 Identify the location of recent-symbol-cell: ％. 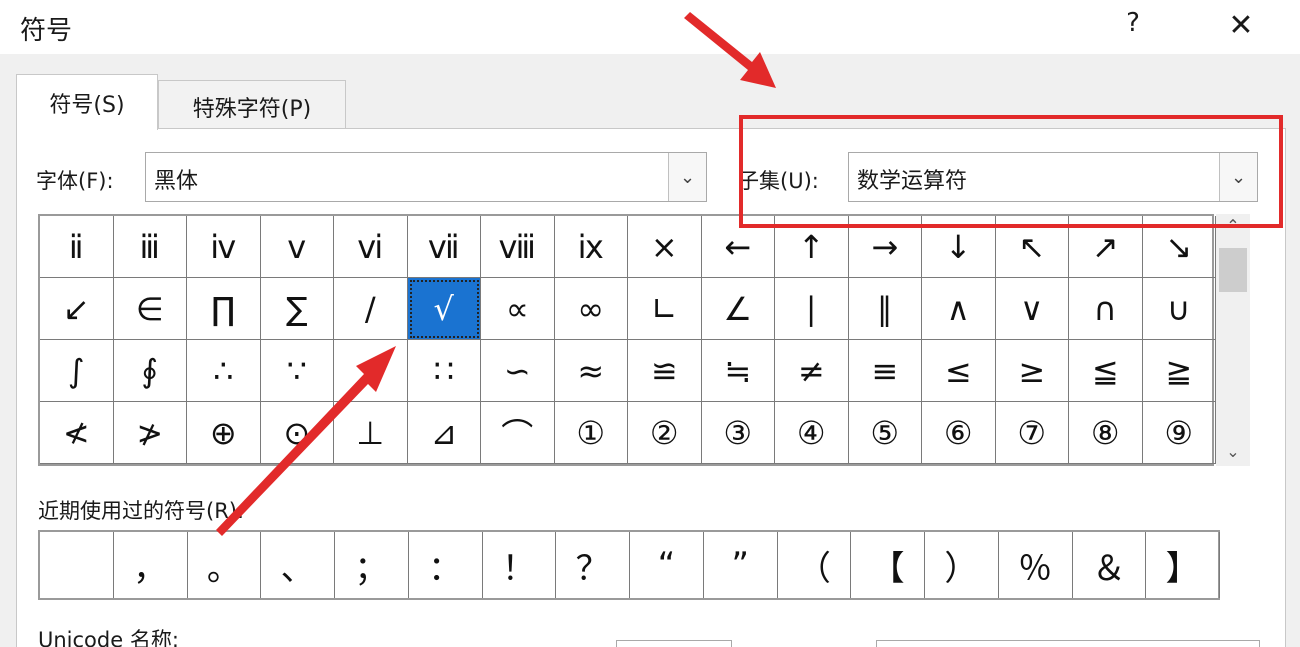
(1036, 565).